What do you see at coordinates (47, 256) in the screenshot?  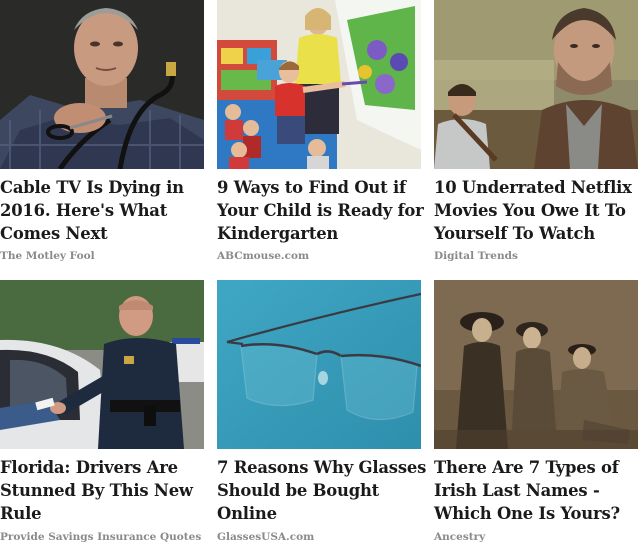 I see `card-source: The Motley Fool` at bounding box center [47, 256].